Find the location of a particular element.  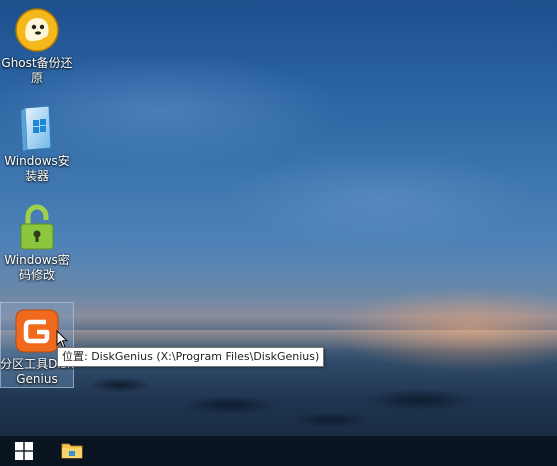

desktop-icon-ghost: Ghost备份还原 is located at coordinates (37, 46).